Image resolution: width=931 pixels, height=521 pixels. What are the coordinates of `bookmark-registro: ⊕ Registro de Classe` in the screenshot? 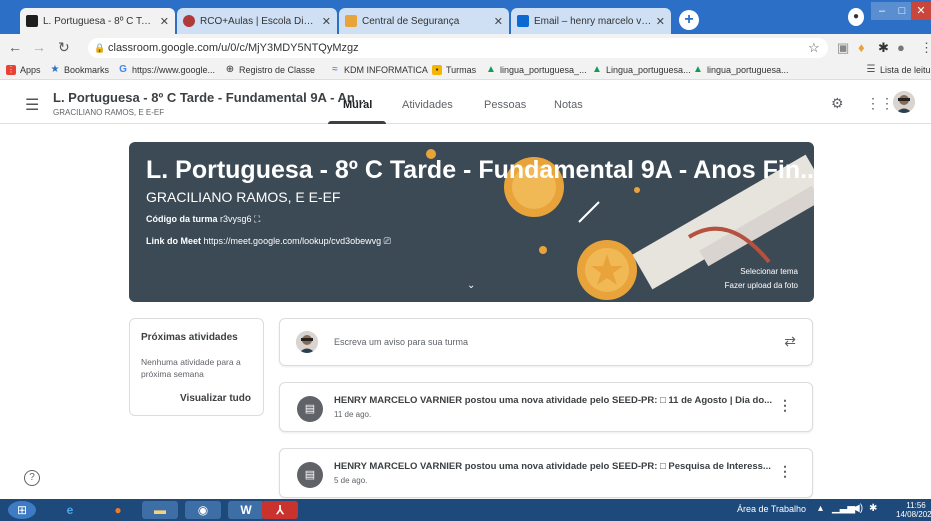 It's located at (270, 70).